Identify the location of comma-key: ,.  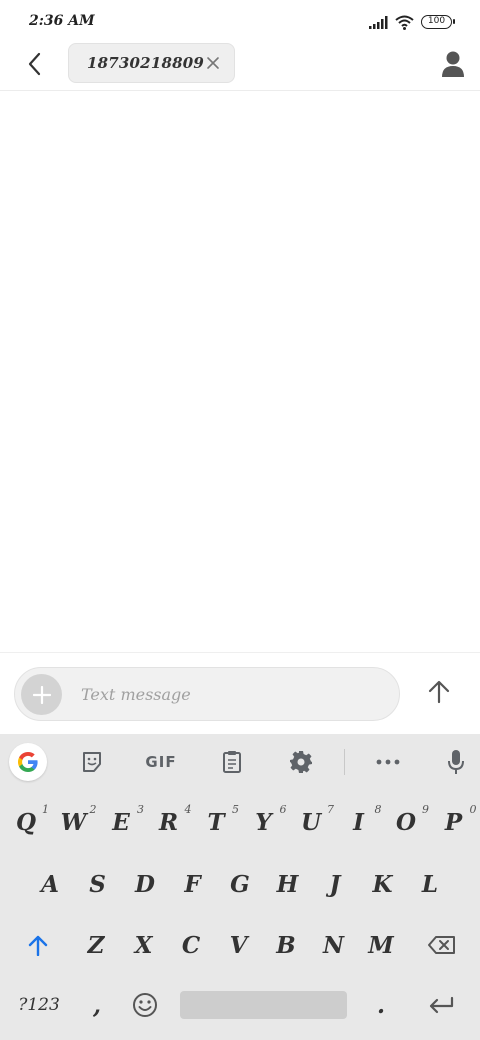
(97, 1005).